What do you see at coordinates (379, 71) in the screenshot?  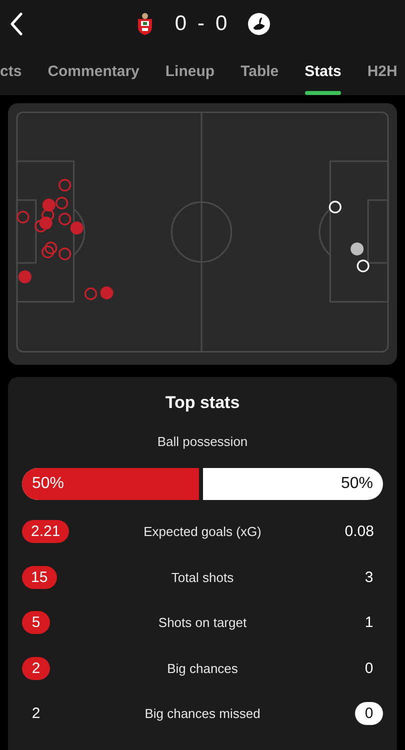 I see `tab: H2H` at bounding box center [379, 71].